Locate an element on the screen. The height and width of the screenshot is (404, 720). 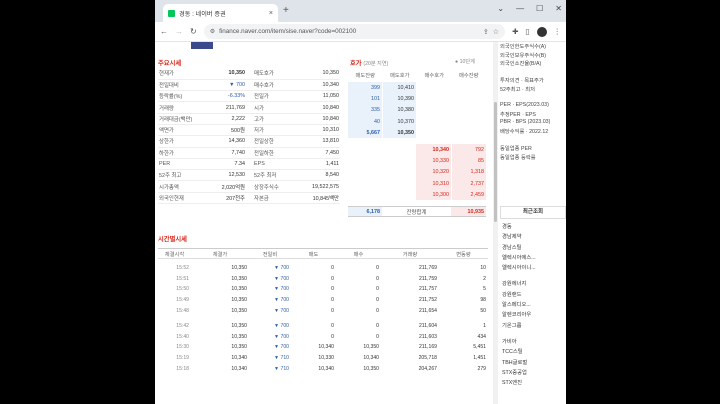
scrollbar-thumb is located at coordinates (495, 162).